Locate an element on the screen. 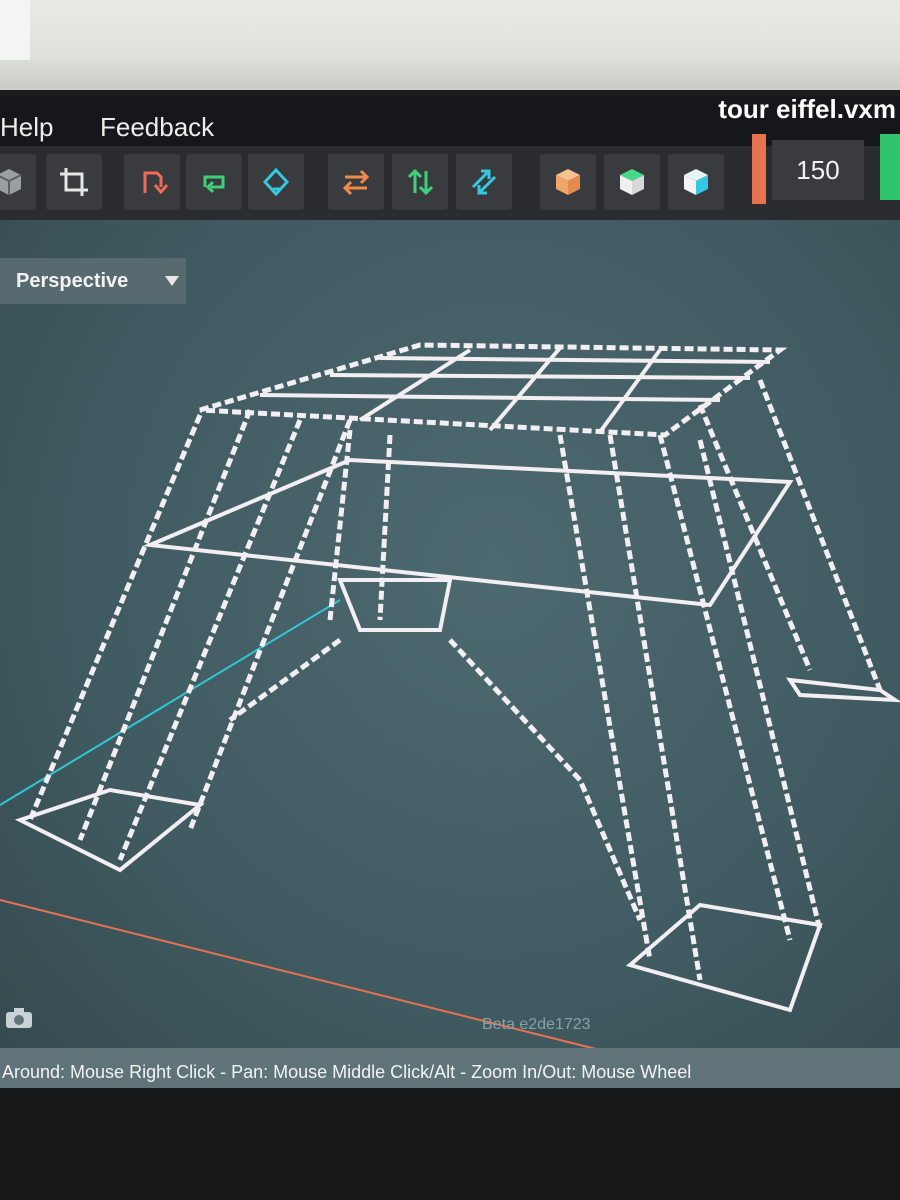  cyan-cube-icon is located at coordinates (696, 182).